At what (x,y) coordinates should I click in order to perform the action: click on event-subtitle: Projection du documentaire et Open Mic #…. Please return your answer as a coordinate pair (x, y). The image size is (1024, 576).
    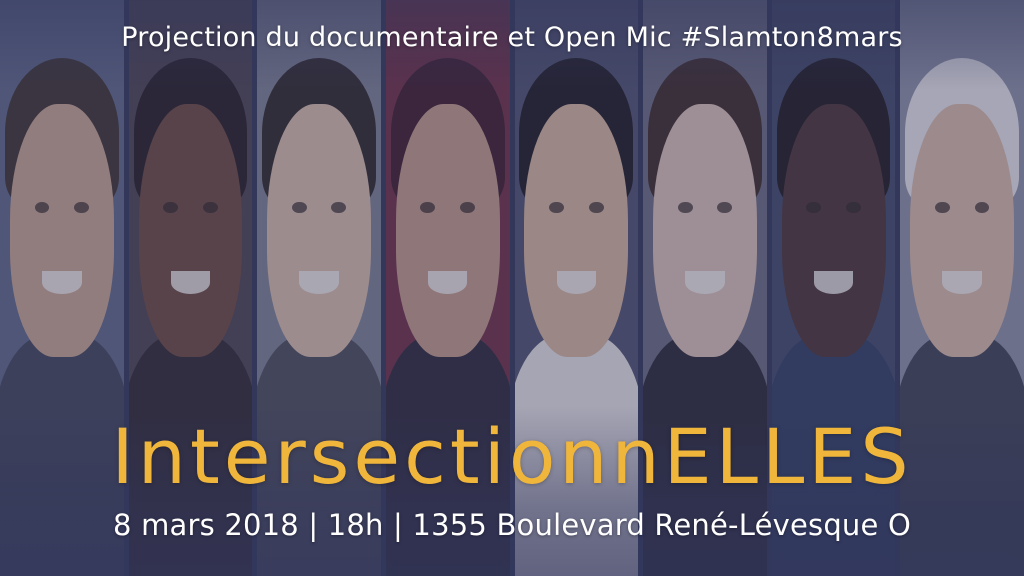
    Looking at the image, I should click on (512, 37).